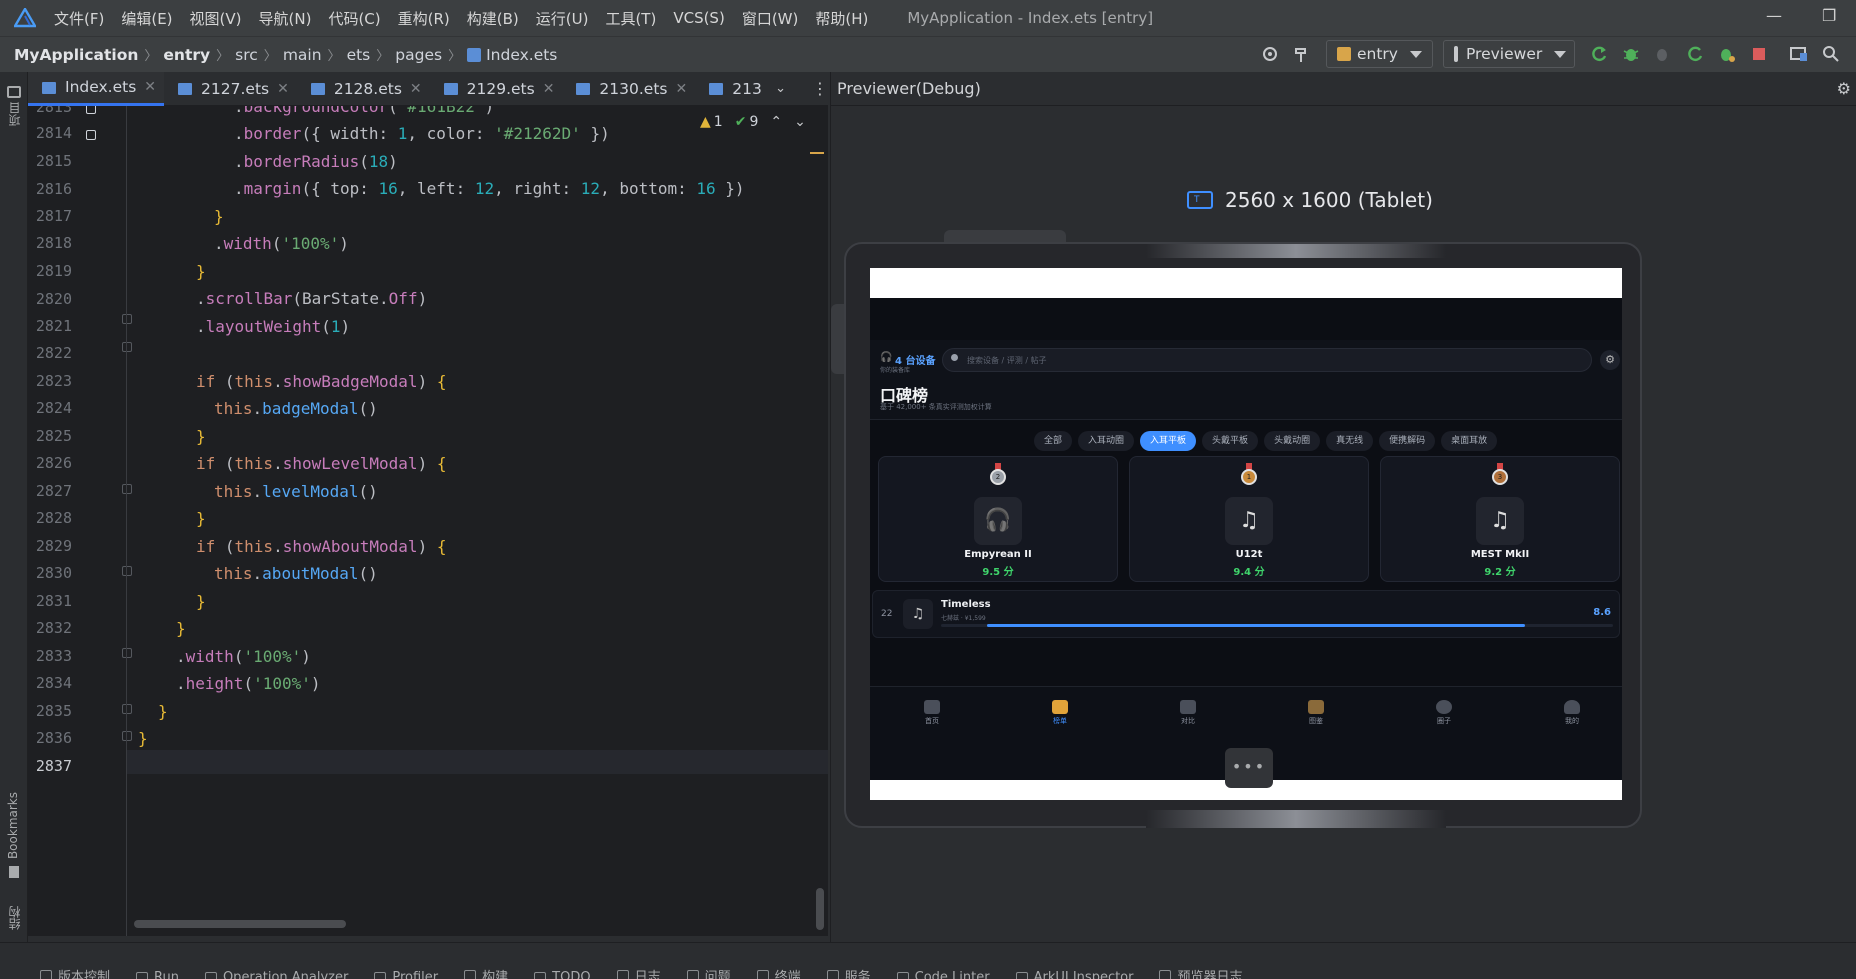 This screenshot has height=979, width=1856. I want to click on breadcrumb-file: Index.ets, so click(521, 55).